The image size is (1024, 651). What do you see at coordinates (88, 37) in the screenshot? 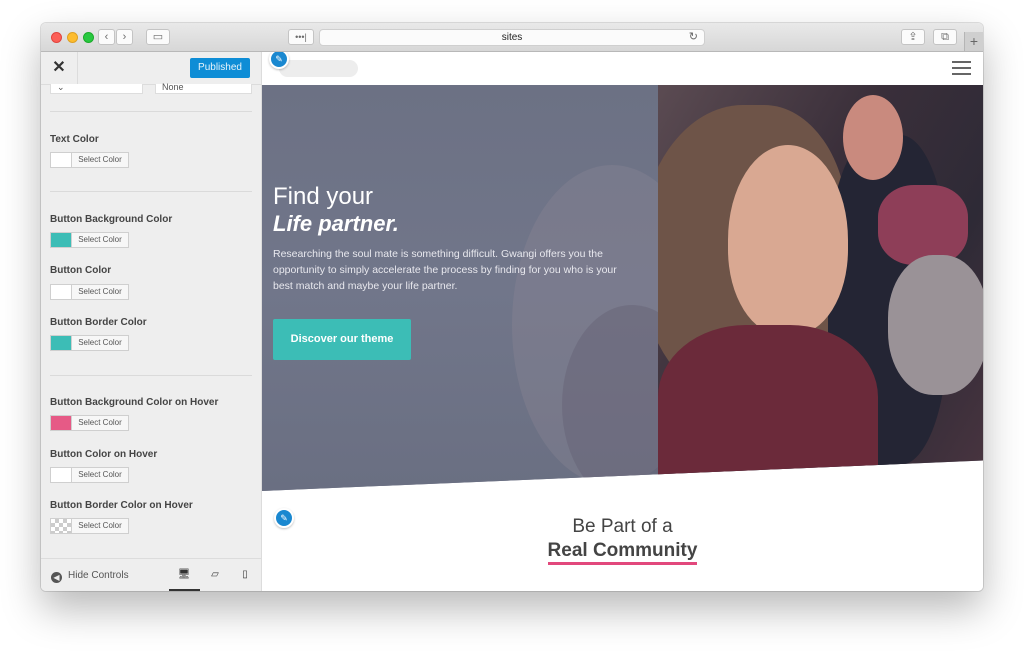
I see `zoom-window-button` at bounding box center [88, 37].